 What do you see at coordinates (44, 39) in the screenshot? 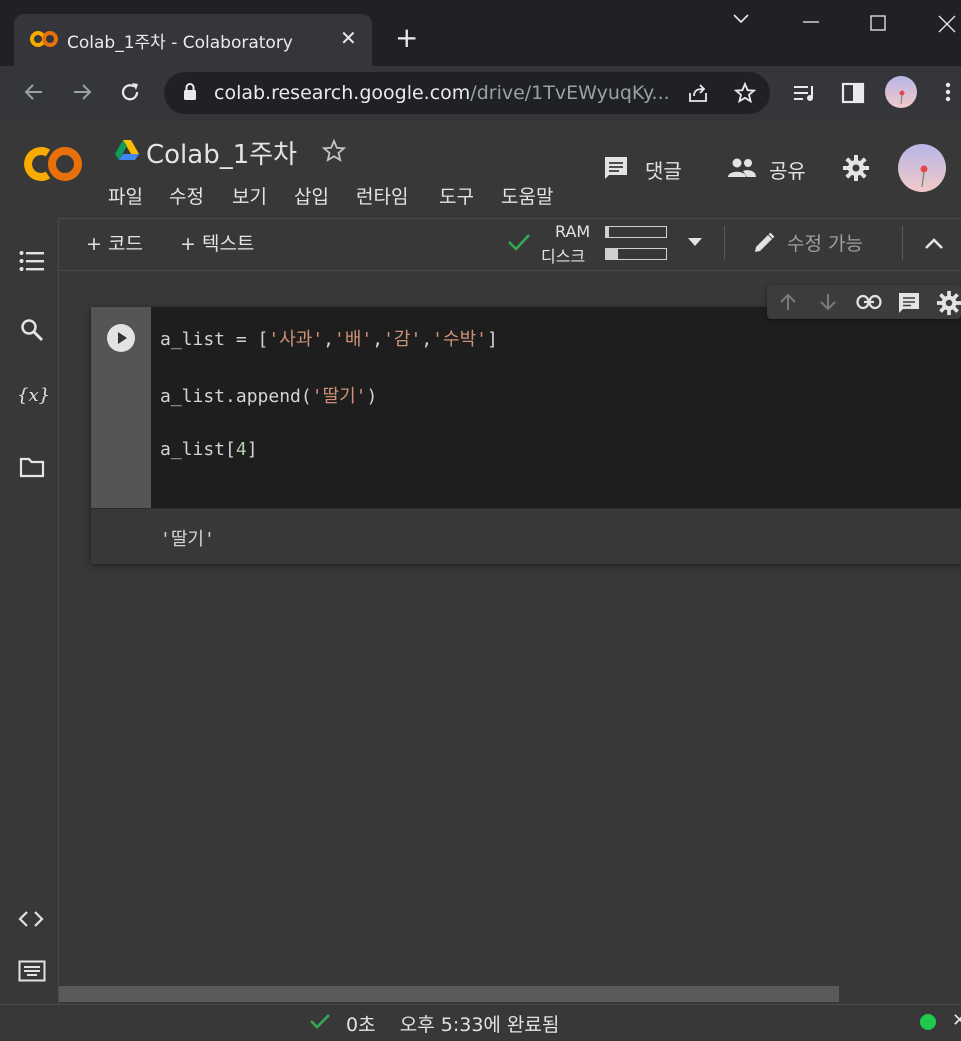
I see `colab-favicon-icon` at bounding box center [44, 39].